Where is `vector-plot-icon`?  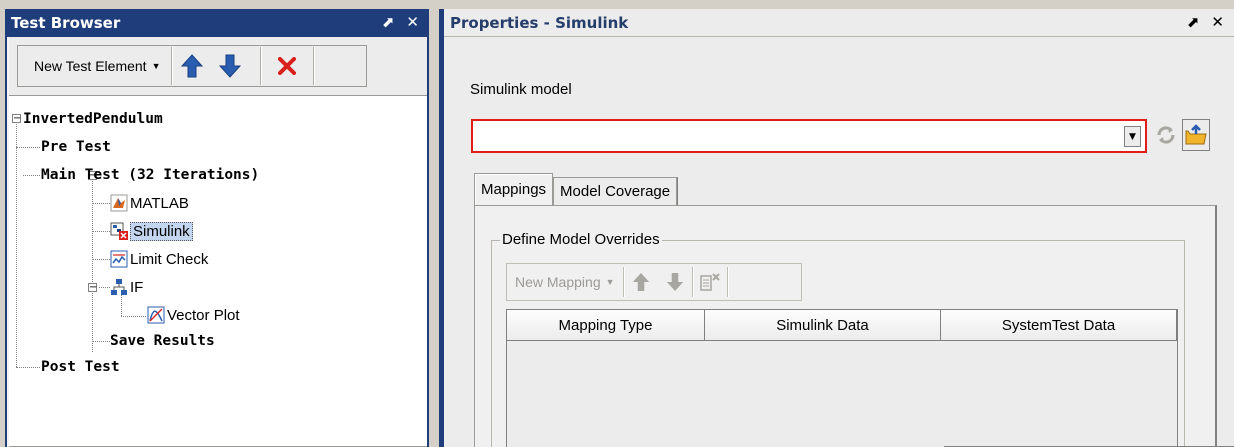
vector-plot-icon is located at coordinates (156, 315).